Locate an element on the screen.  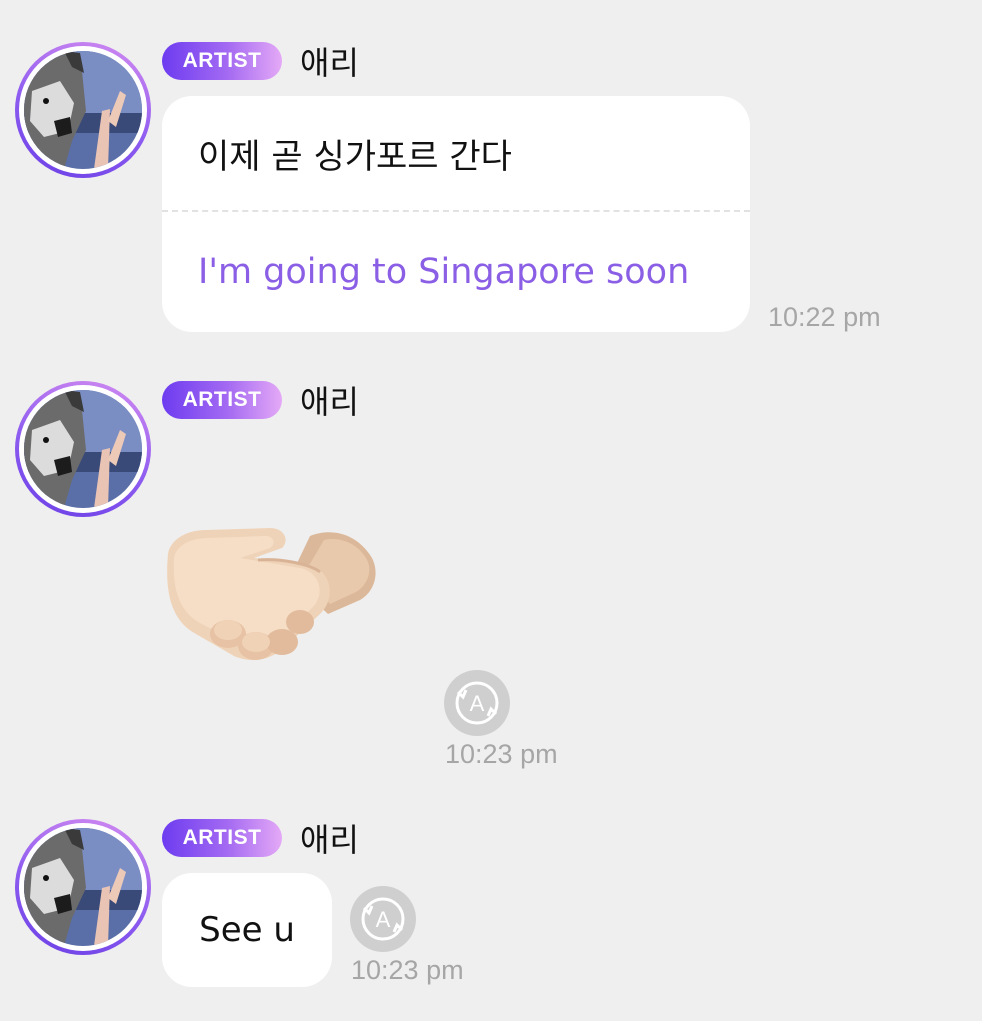
message-bubble: See u is located at coordinates (247, 930).